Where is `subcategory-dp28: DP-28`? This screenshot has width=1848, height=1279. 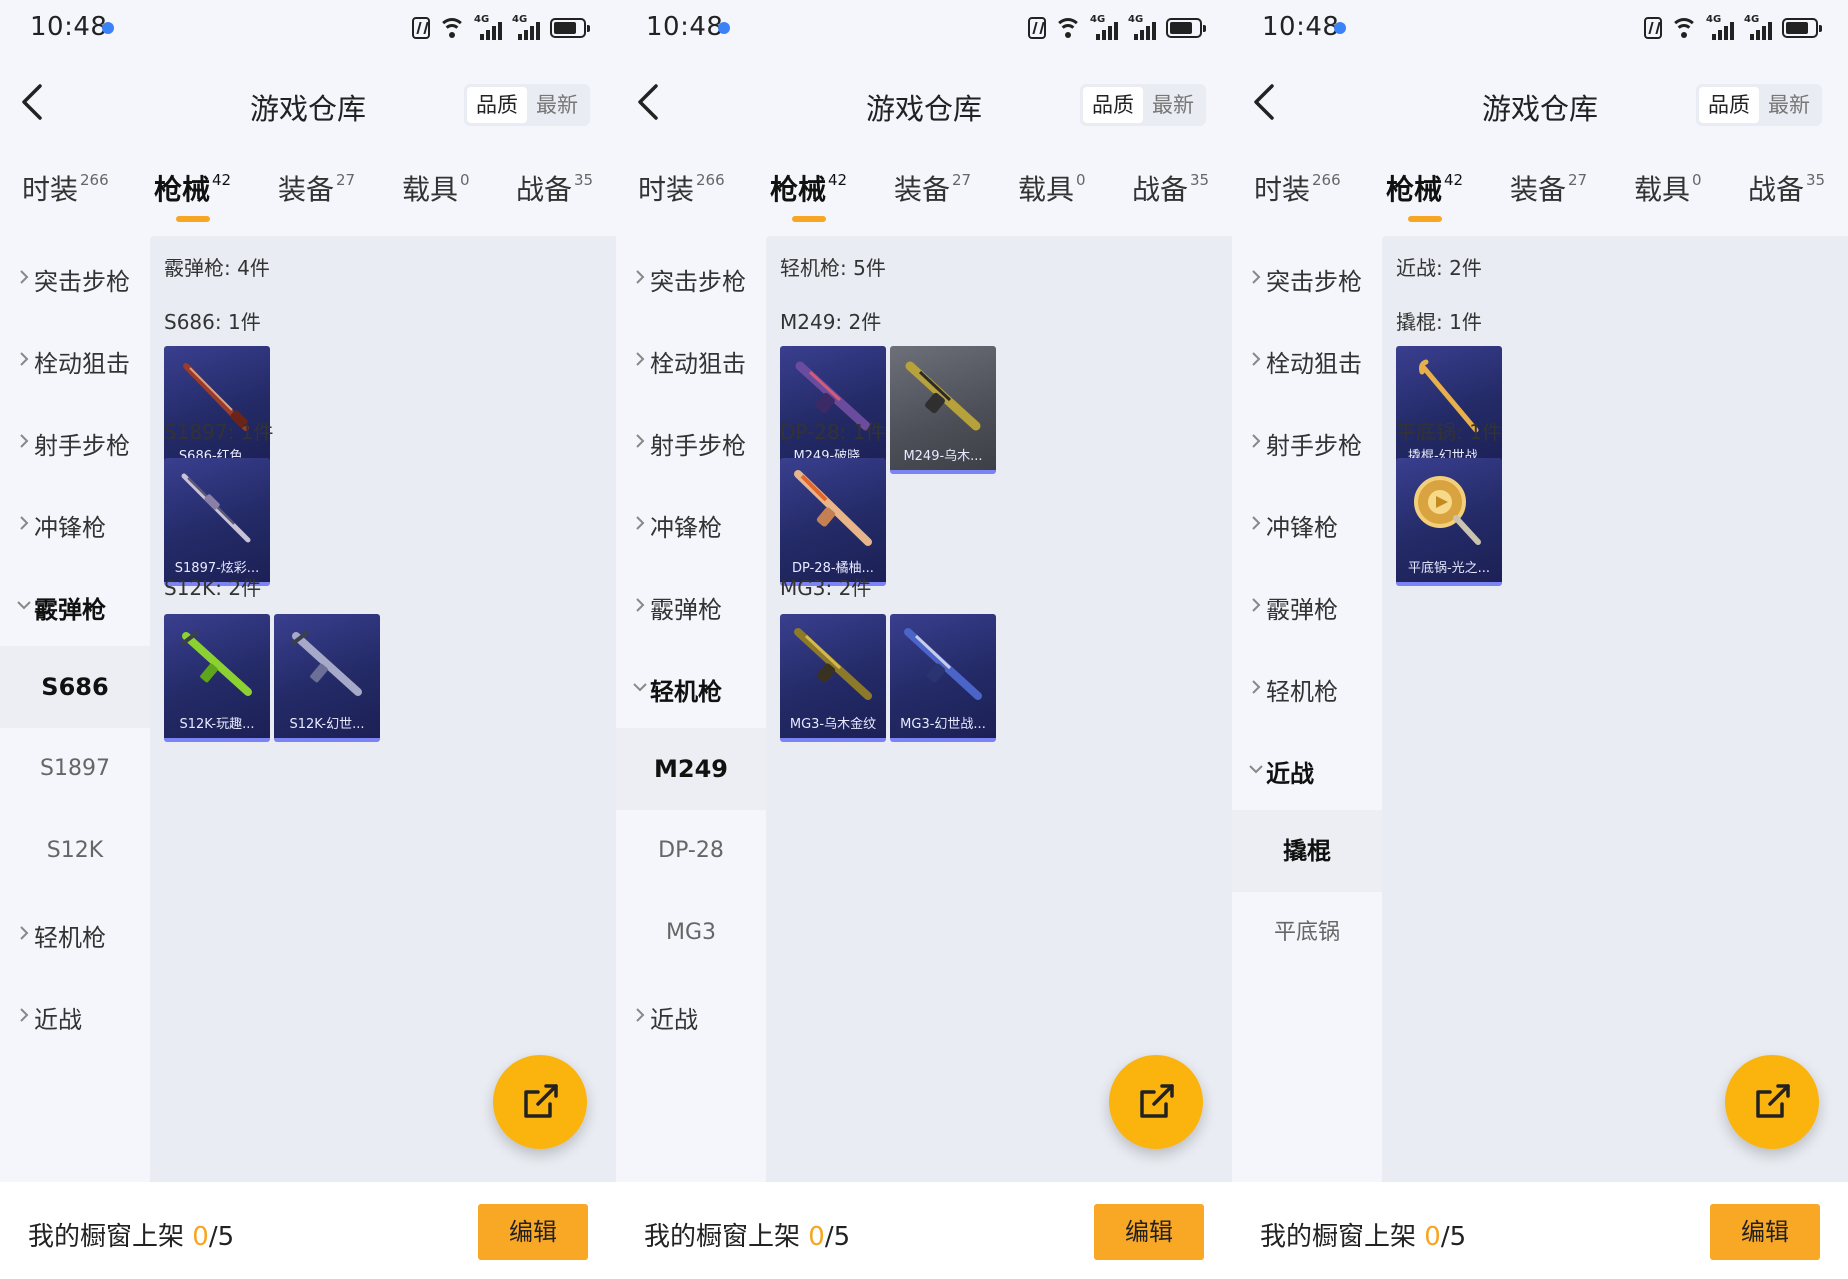 subcategory-dp28: DP-28 is located at coordinates (691, 851).